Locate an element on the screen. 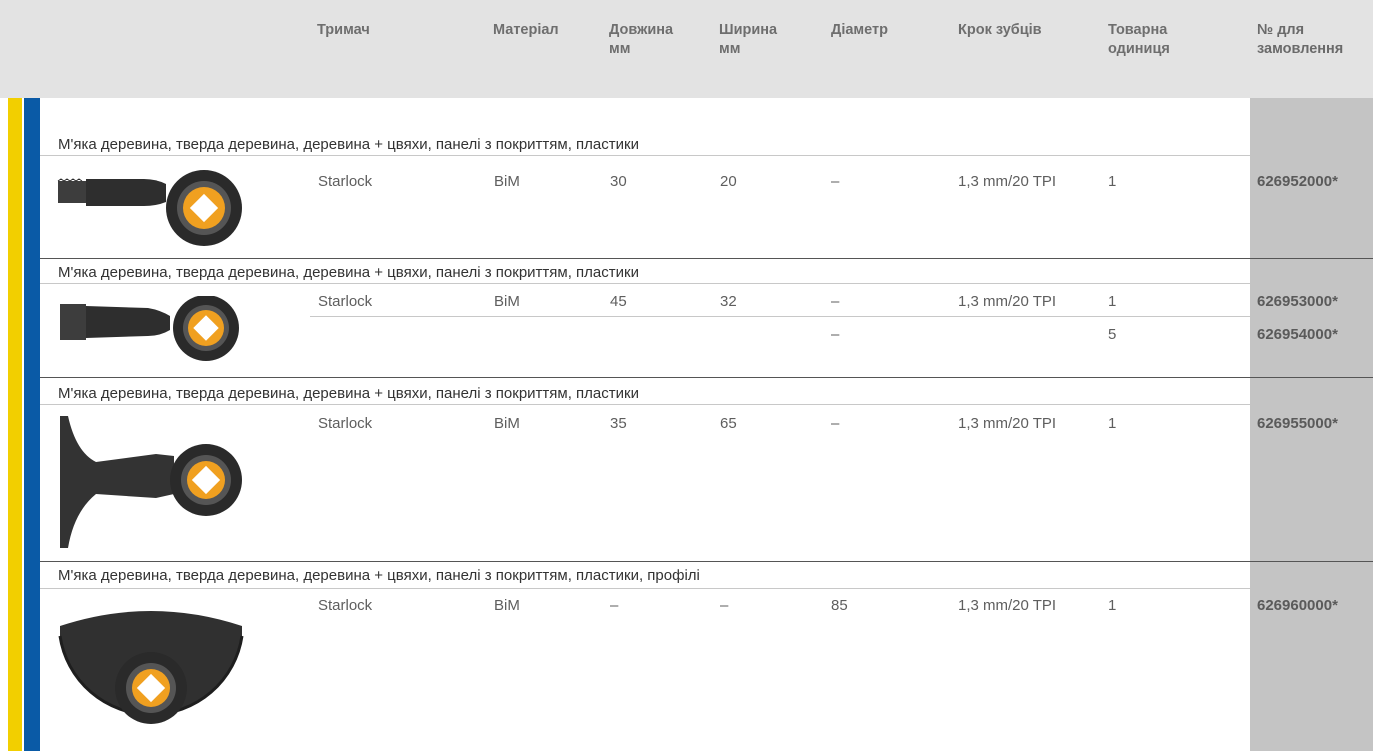  header-unit-line2: одиниця is located at coordinates (1139, 49).